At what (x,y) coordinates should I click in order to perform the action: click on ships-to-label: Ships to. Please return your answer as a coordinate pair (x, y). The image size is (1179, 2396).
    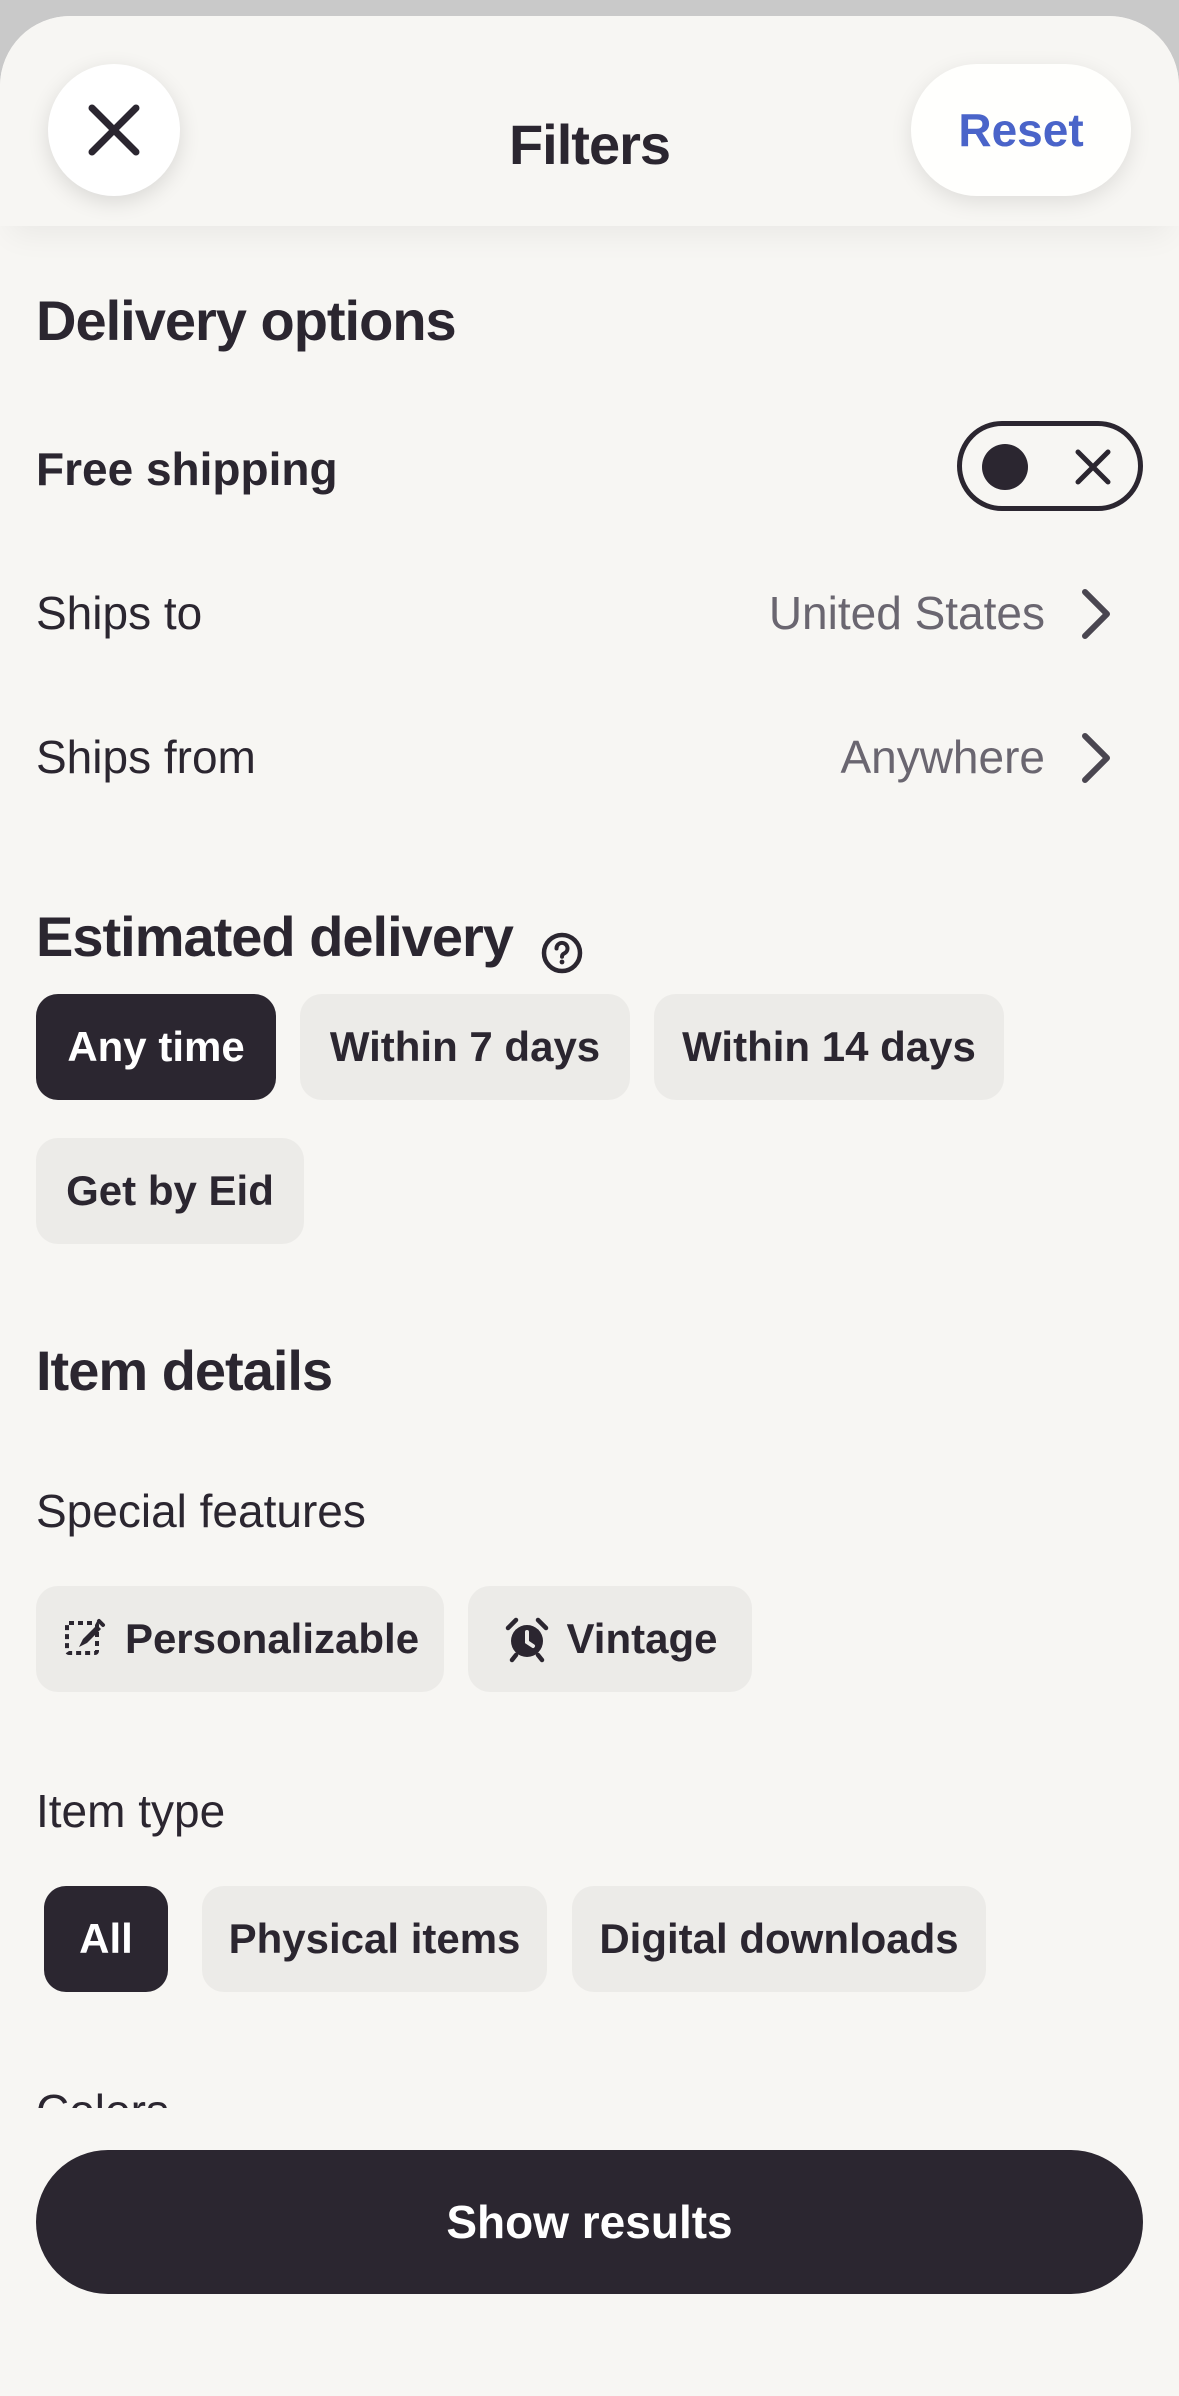
    Looking at the image, I should click on (119, 613).